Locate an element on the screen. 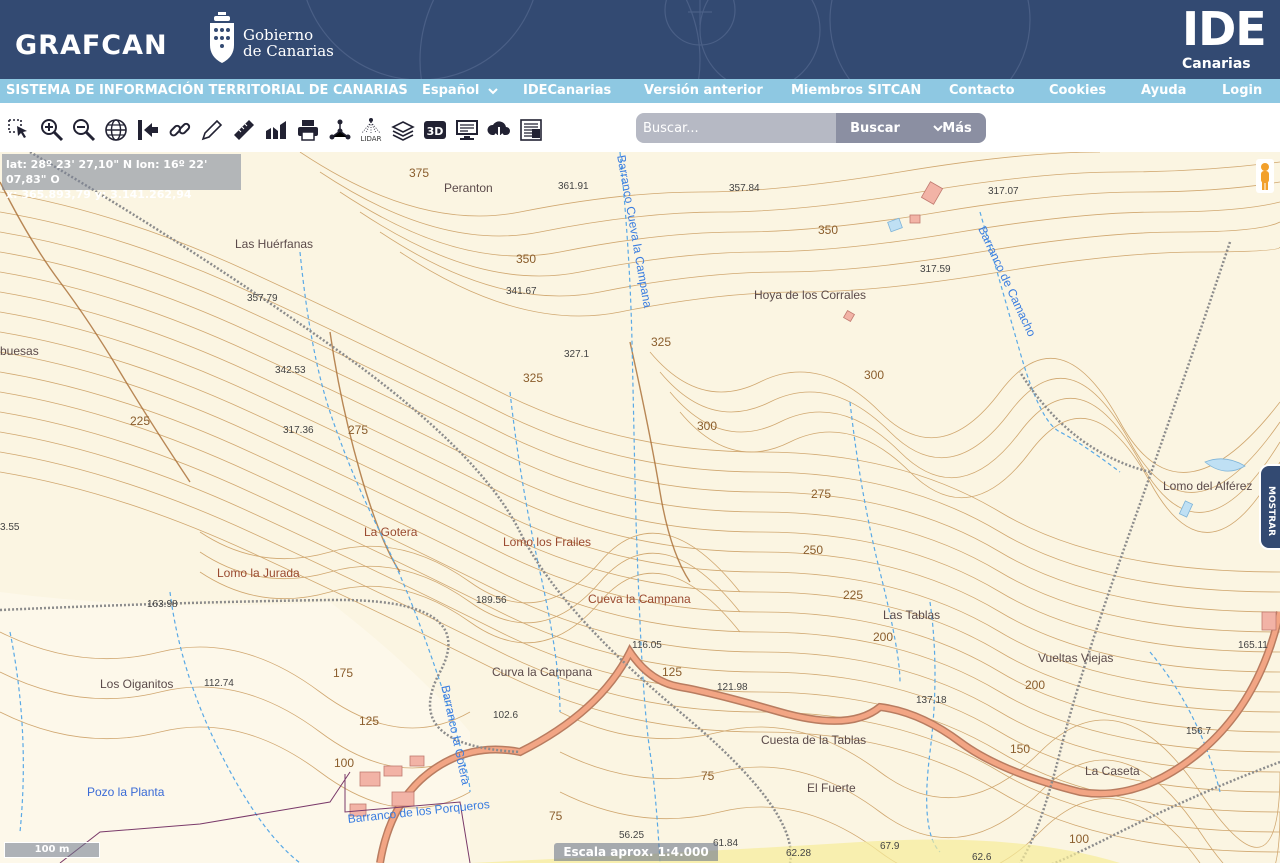 This screenshot has width=1280, height=863. place-label: Curva la Campana is located at coordinates (542, 672).